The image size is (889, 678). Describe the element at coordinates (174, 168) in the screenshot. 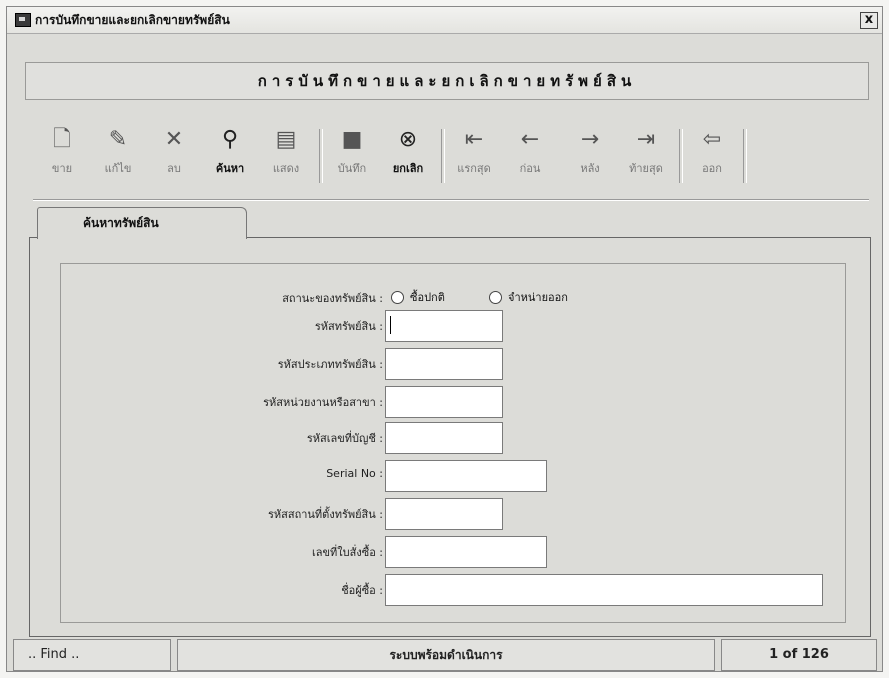

I see `delete-button-label: ลบ` at that location.